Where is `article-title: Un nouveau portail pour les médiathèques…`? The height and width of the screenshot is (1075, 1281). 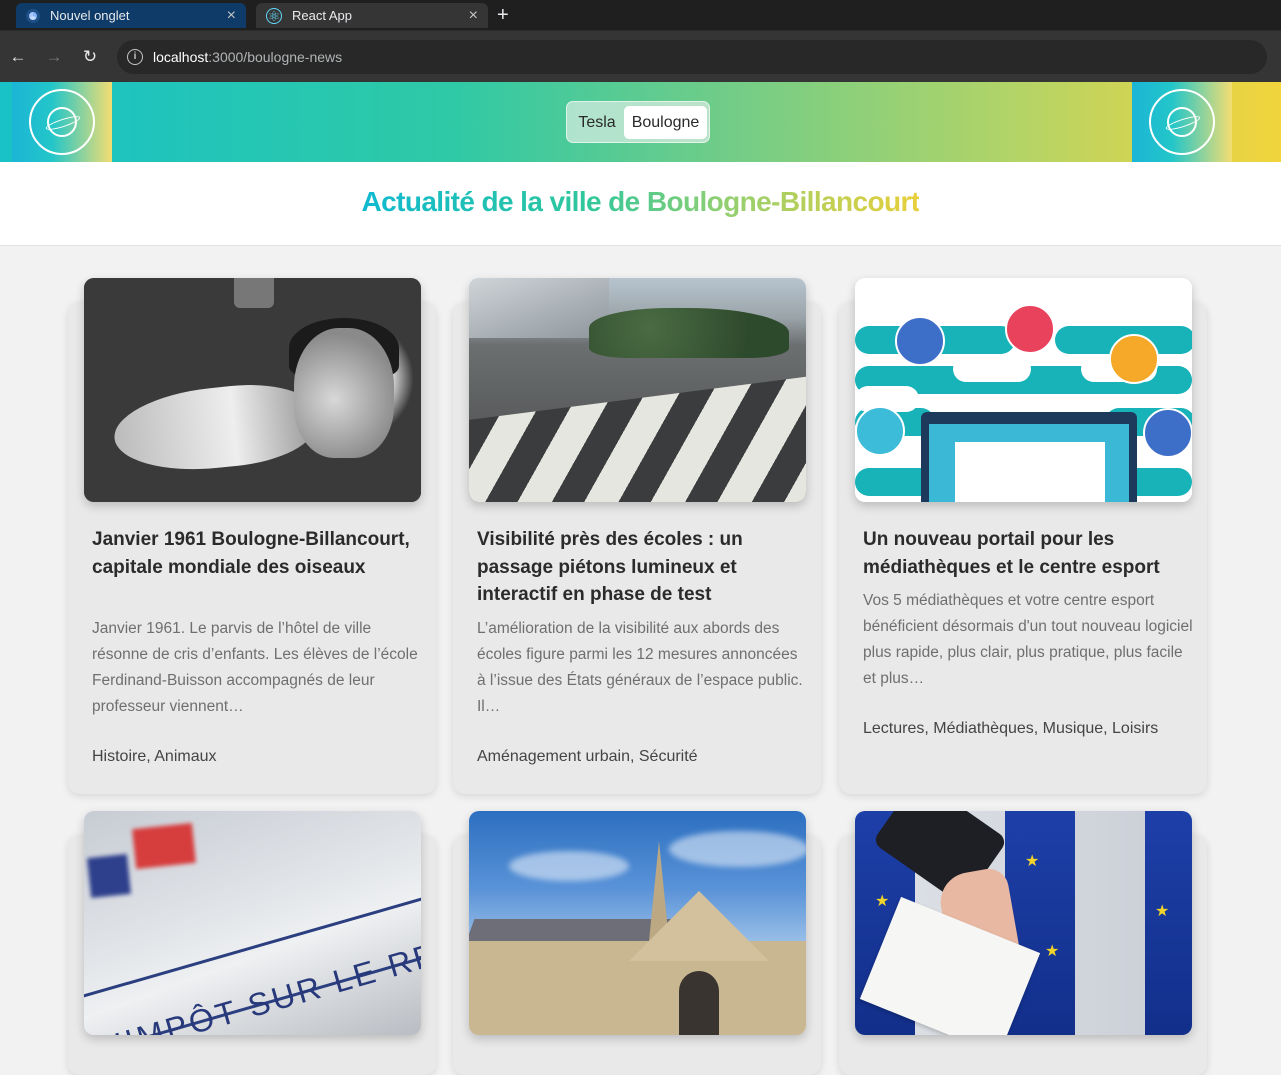
article-title: Un nouveau portail pour les médiathèques… is located at coordinates (1028, 553).